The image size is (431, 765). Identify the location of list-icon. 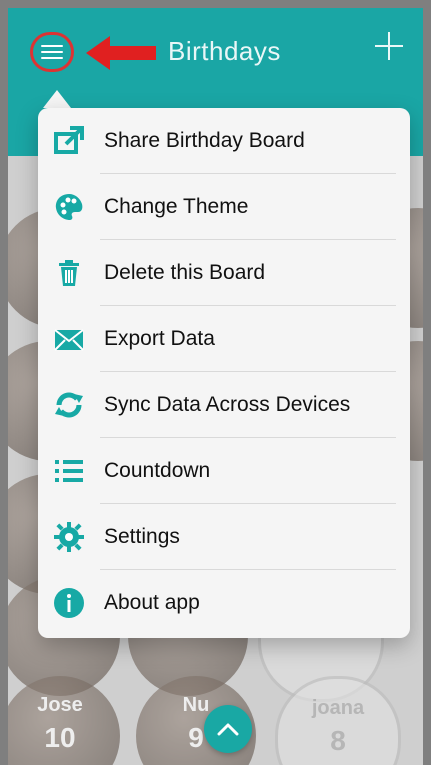
(69, 471).